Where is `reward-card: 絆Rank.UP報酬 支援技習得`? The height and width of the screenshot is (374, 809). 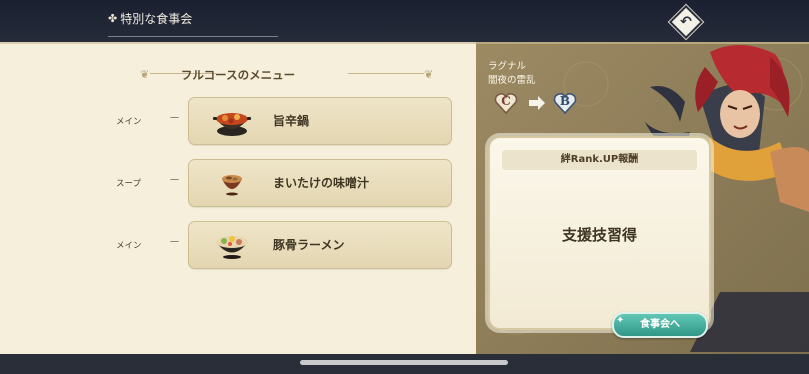 reward-card: 絆Rank.UP報酬 支援技習得 is located at coordinates (599, 233).